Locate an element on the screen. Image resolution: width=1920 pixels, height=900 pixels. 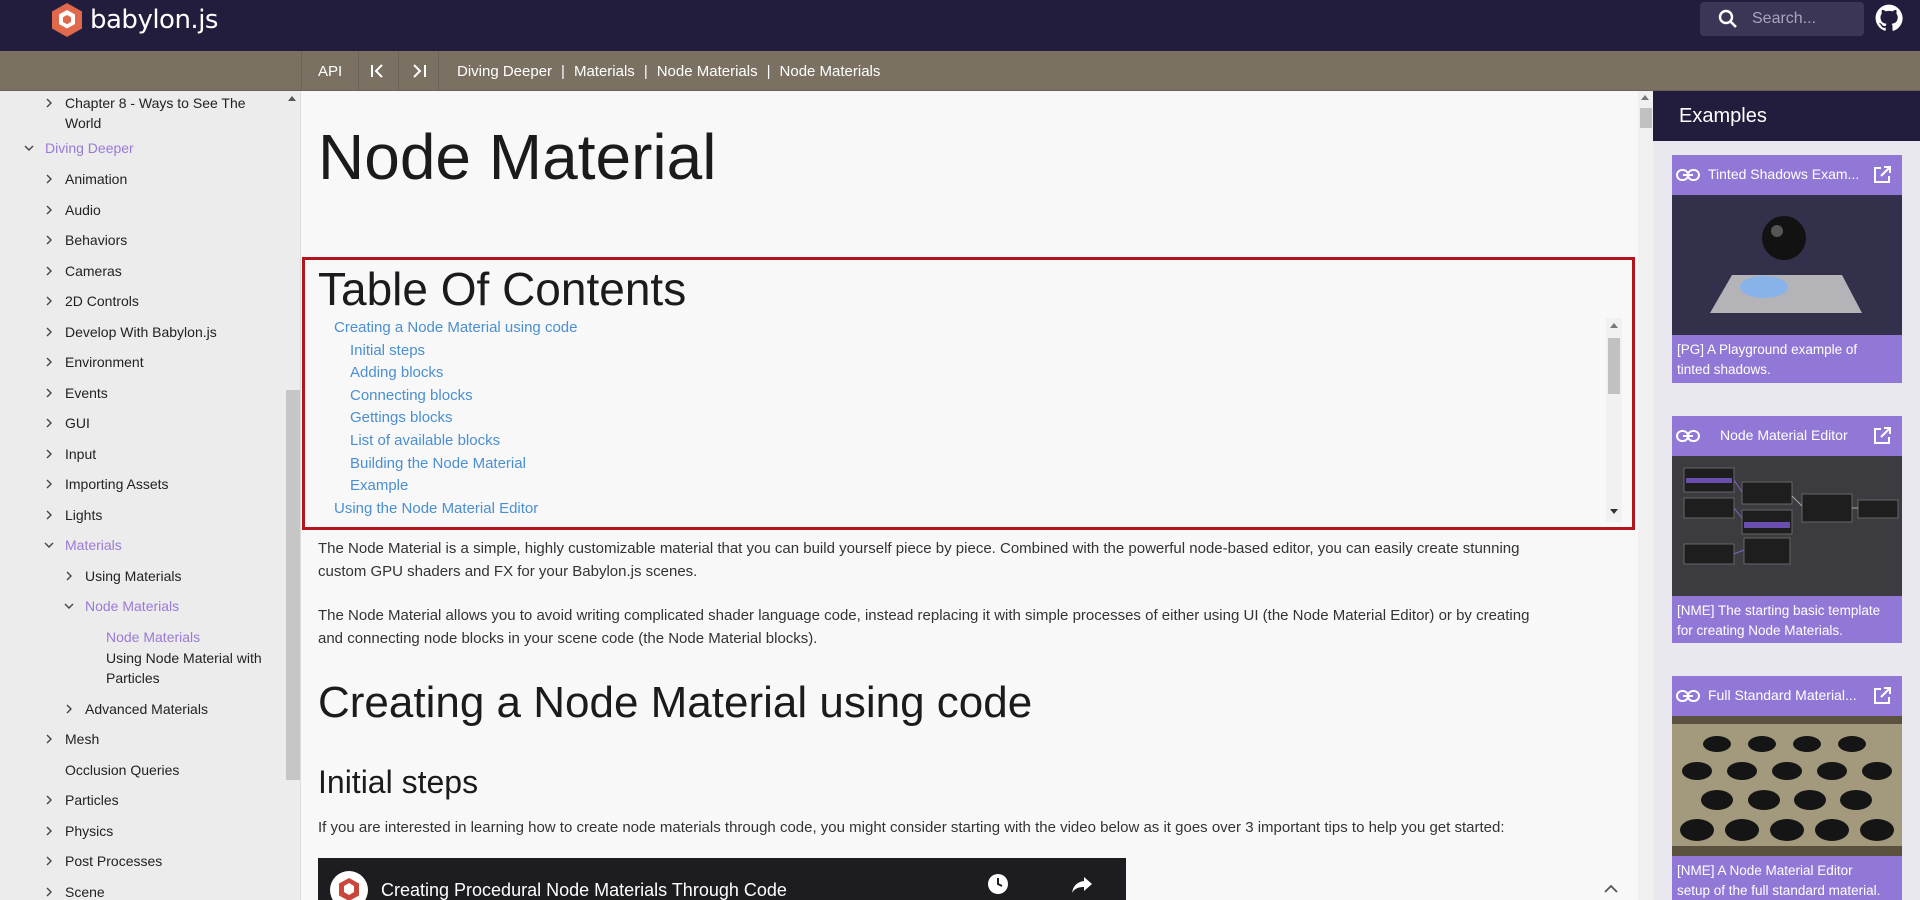
sidebar-item: Lights is located at coordinates (83, 515).